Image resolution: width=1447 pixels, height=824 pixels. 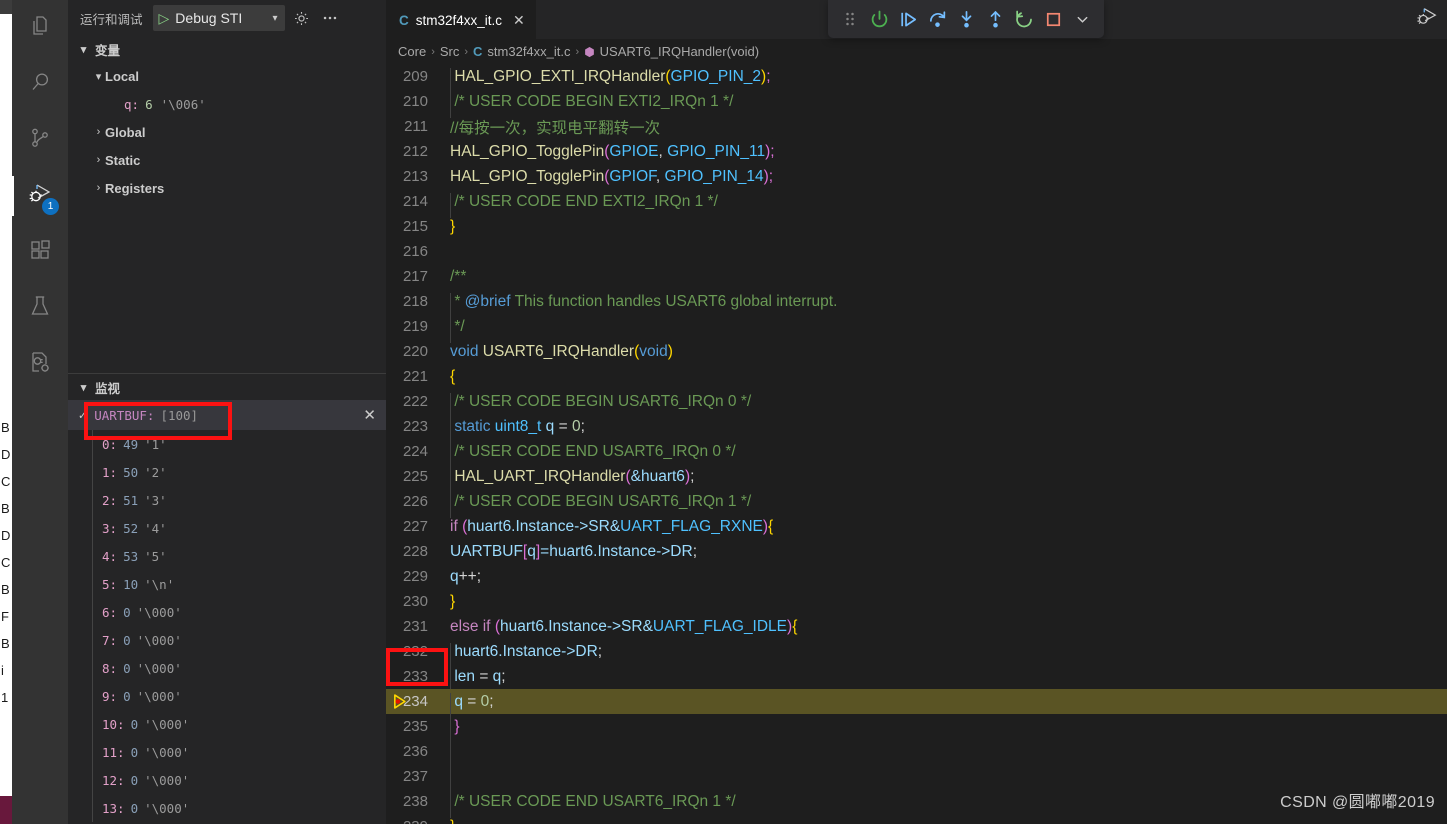 I want to click on watch-expression-row: ✓ UARTBUF: [100] ✕, so click(x=227, y=415).